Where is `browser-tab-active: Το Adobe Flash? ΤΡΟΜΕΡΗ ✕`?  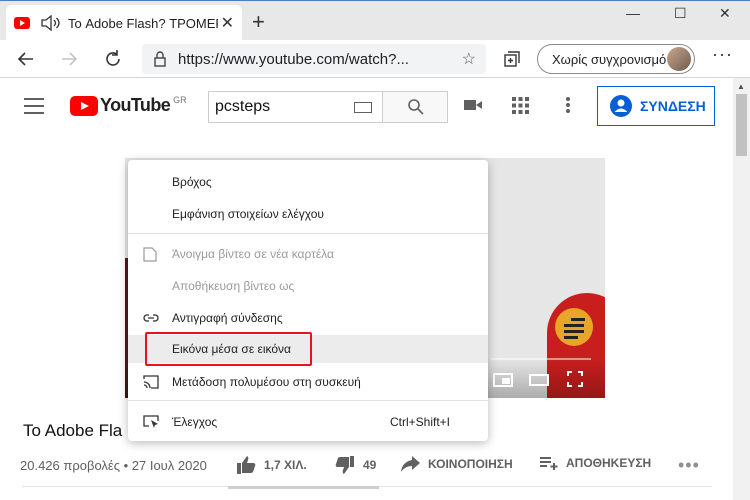 browser-tab-active: Το Adobe Flash? ΤΡΟΜΕΡΗ ✕ is located at coordinates (124, 23).